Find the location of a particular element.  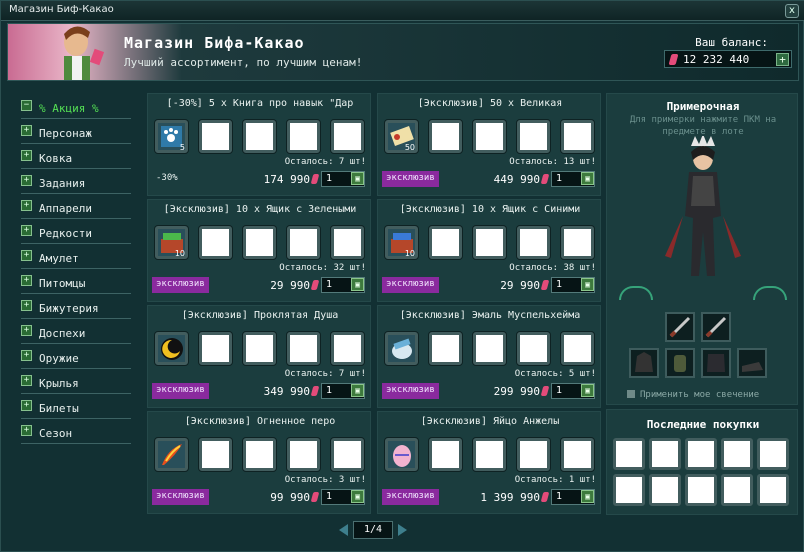

rotate-right-icon is located at coordinates (770, 293).